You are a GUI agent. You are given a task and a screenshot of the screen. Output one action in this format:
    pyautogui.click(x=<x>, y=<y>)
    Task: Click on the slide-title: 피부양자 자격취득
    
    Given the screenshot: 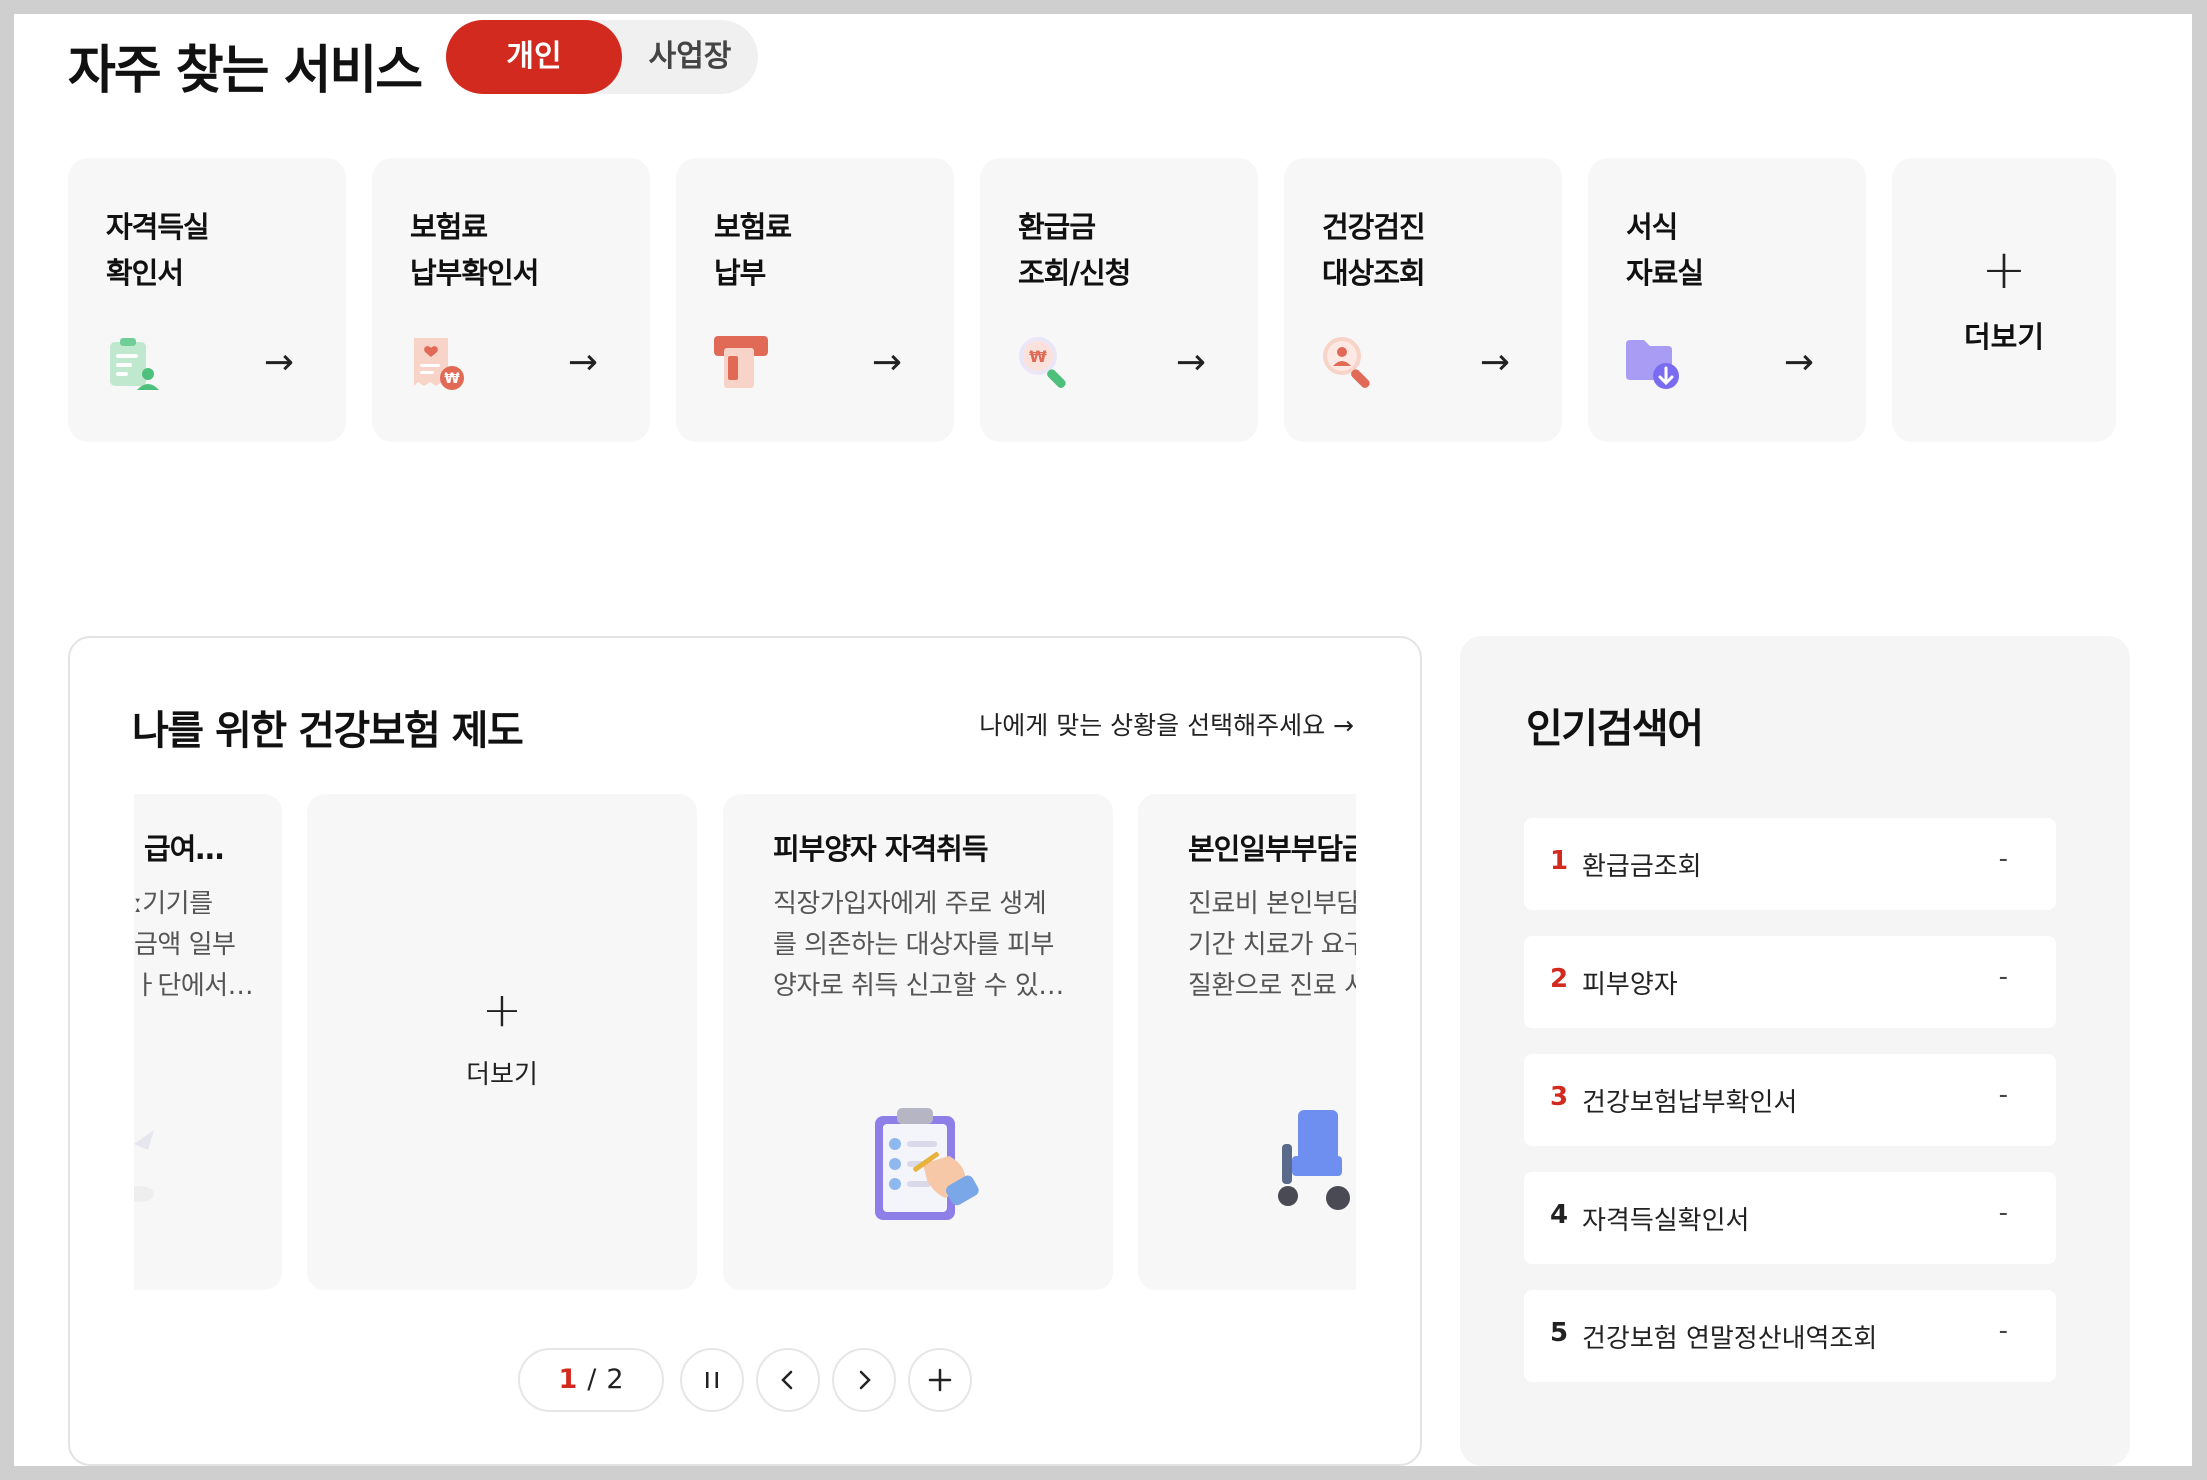 What is the action you would take?
    pyautogui.click(x=881, y=849)
    